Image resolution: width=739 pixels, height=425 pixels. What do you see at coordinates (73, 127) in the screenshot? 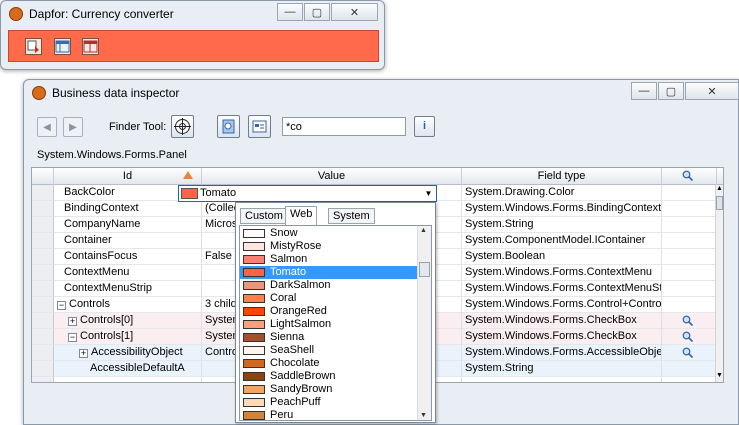
I see `forward-button: ▶` at bounding box center [73, 127].